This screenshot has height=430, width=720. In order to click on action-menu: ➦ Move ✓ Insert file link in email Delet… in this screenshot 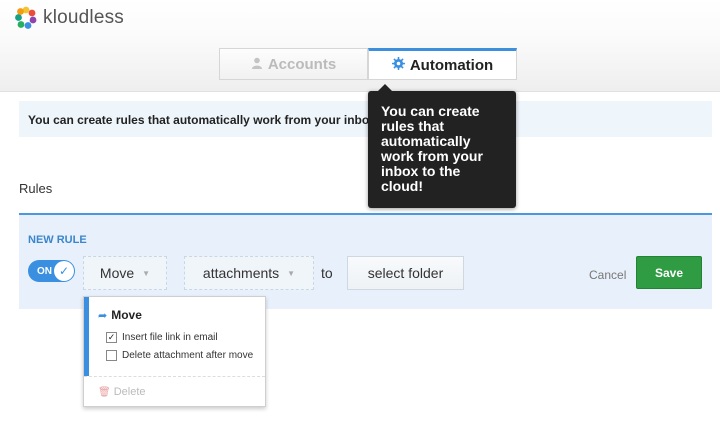, I will do `click(174, 351)`.